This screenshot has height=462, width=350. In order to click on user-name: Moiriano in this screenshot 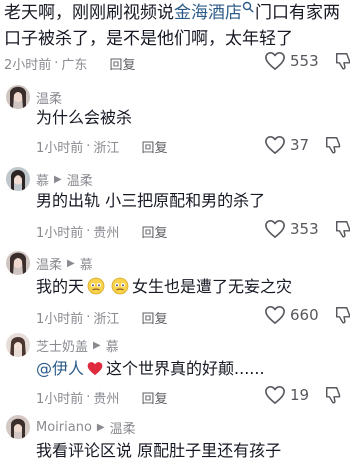, I will do `click(64, 427)`.